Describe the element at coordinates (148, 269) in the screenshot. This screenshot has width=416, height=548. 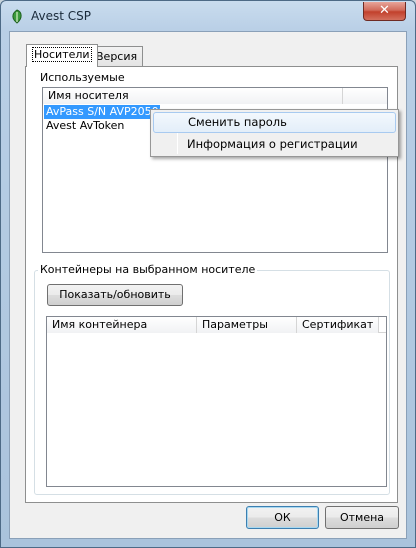
I see `containers-group-label: Контейнеры на выбранном носителе` at that location.